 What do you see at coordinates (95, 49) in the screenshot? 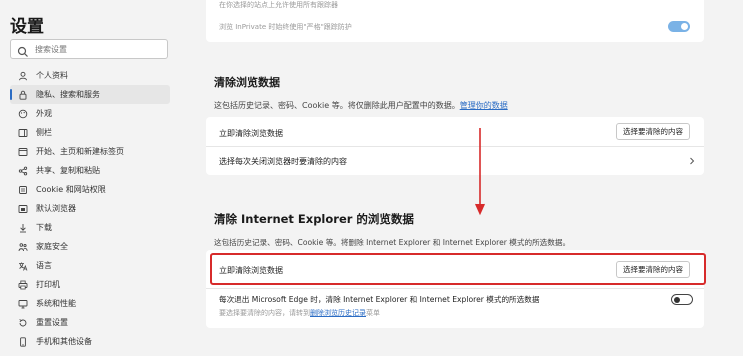
I see `search-input` at bounding box center [95, 49].